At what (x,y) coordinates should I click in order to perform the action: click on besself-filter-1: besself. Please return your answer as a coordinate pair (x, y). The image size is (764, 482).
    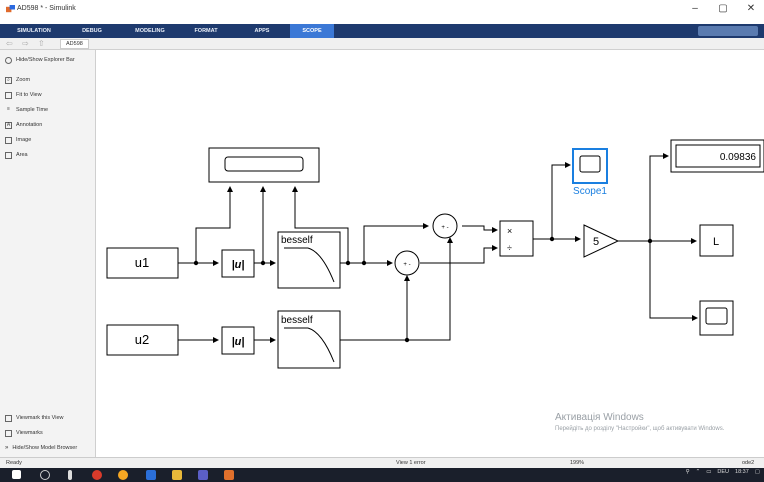
    Looking at the image, I should click on (309, 260).